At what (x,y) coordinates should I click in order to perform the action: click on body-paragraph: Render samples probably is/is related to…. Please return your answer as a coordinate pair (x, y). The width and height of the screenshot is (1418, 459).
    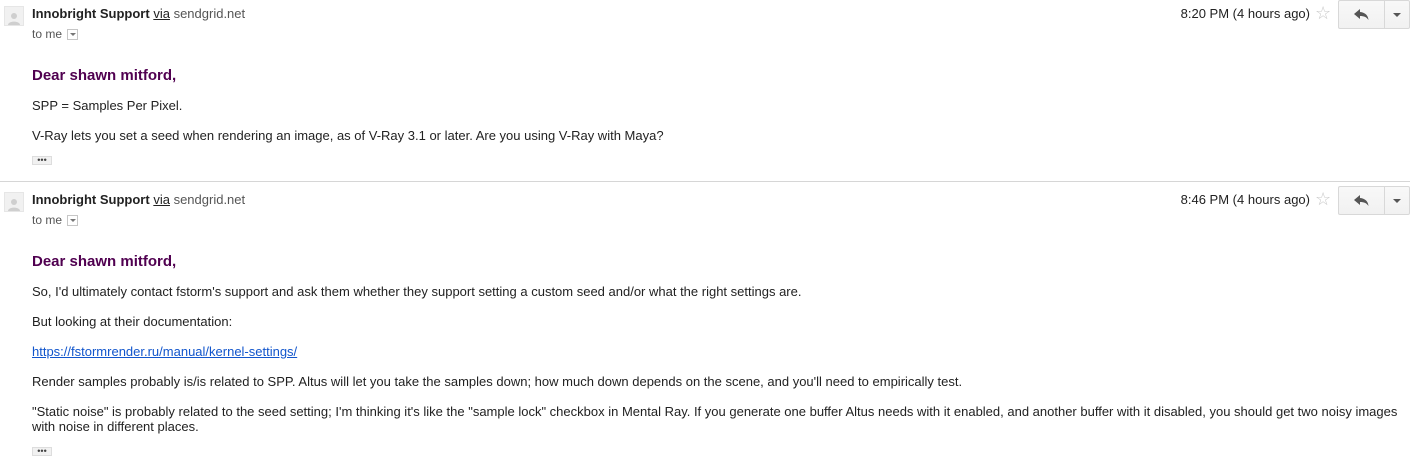
    Looking at the image, I should click on (497, 381).